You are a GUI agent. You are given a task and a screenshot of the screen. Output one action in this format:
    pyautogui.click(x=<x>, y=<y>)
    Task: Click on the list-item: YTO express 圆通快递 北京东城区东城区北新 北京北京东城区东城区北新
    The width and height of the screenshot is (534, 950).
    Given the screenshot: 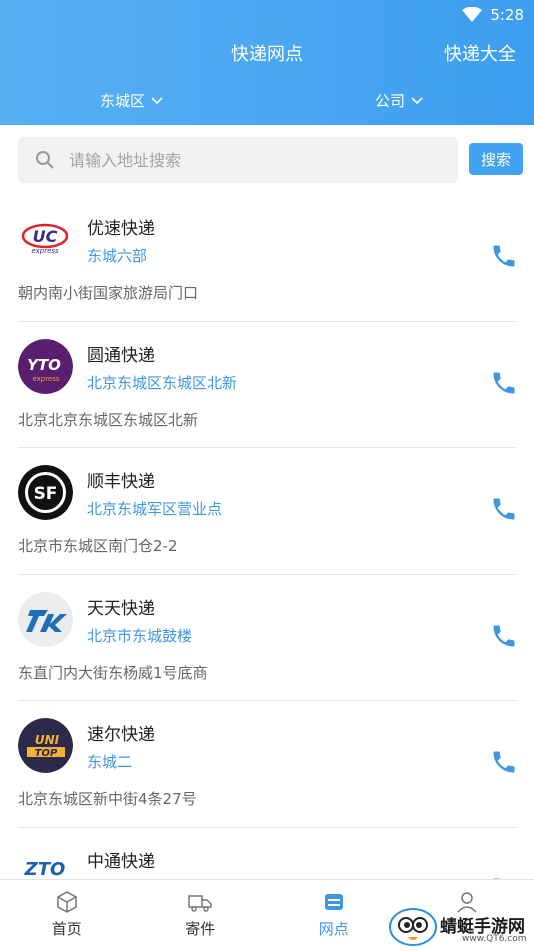 What is the action you would take?
    pyautogui.click(x=267, y=385)
    